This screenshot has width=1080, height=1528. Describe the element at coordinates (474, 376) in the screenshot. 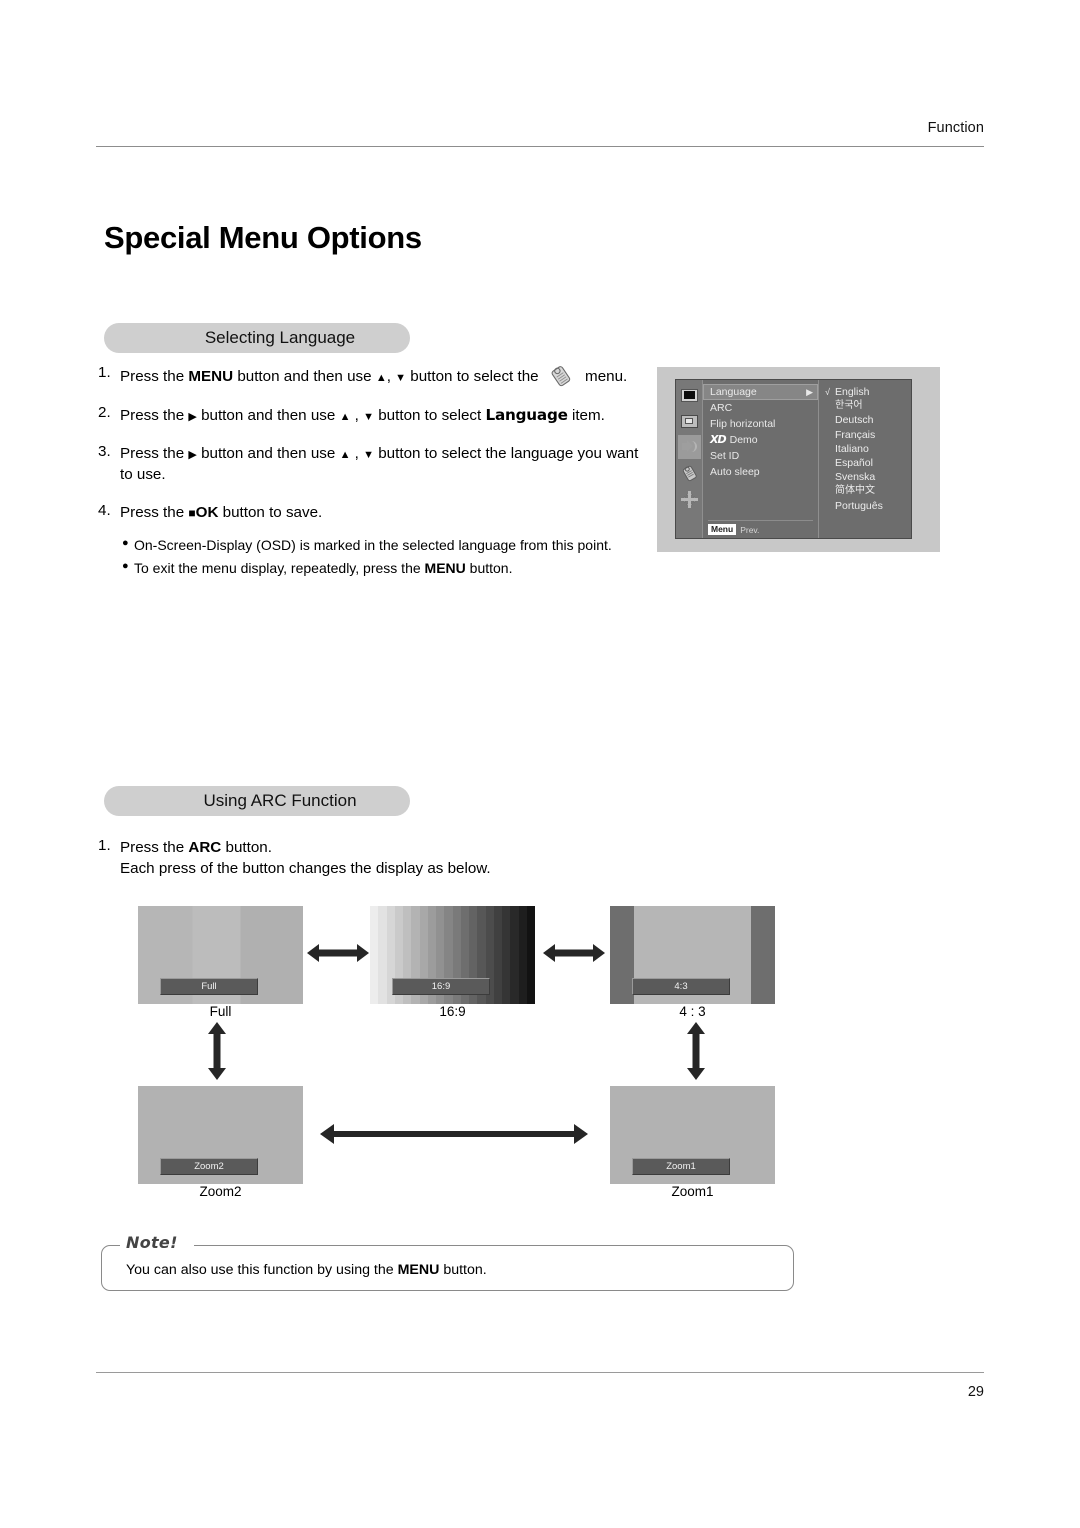

I see `step1-text-c: button to select the` at that location.